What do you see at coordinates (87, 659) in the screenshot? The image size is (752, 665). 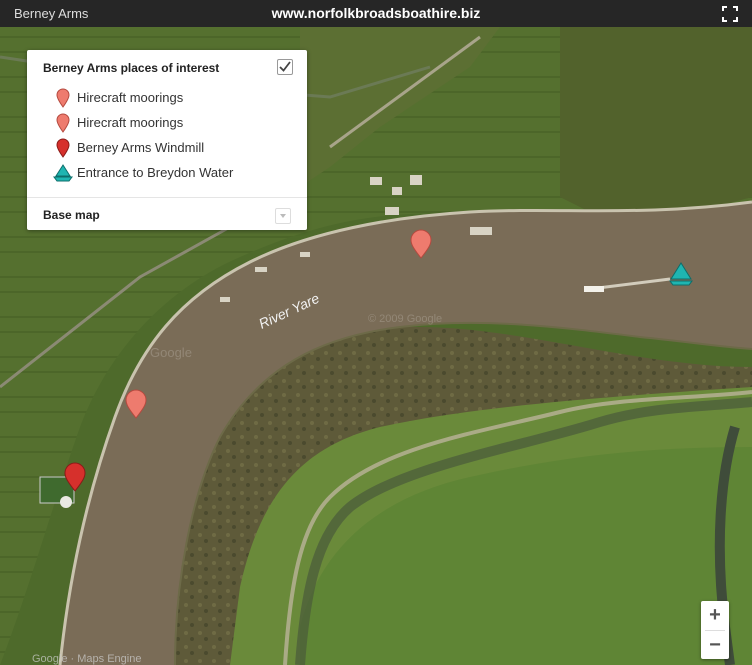 I see `map-attribution: Google · Maps Engine` at bounding box center [87, 659].